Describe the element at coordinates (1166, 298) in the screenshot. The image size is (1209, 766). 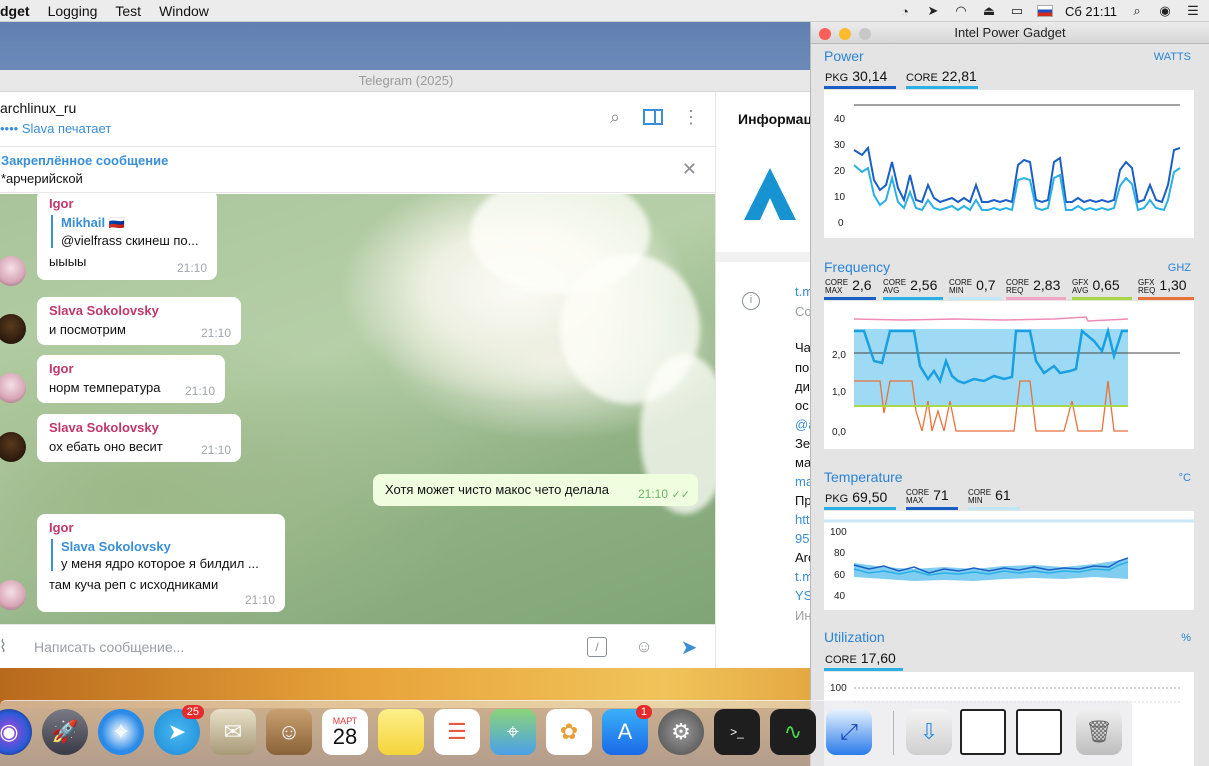
I see `freq-gfx-req-underline` at that location.